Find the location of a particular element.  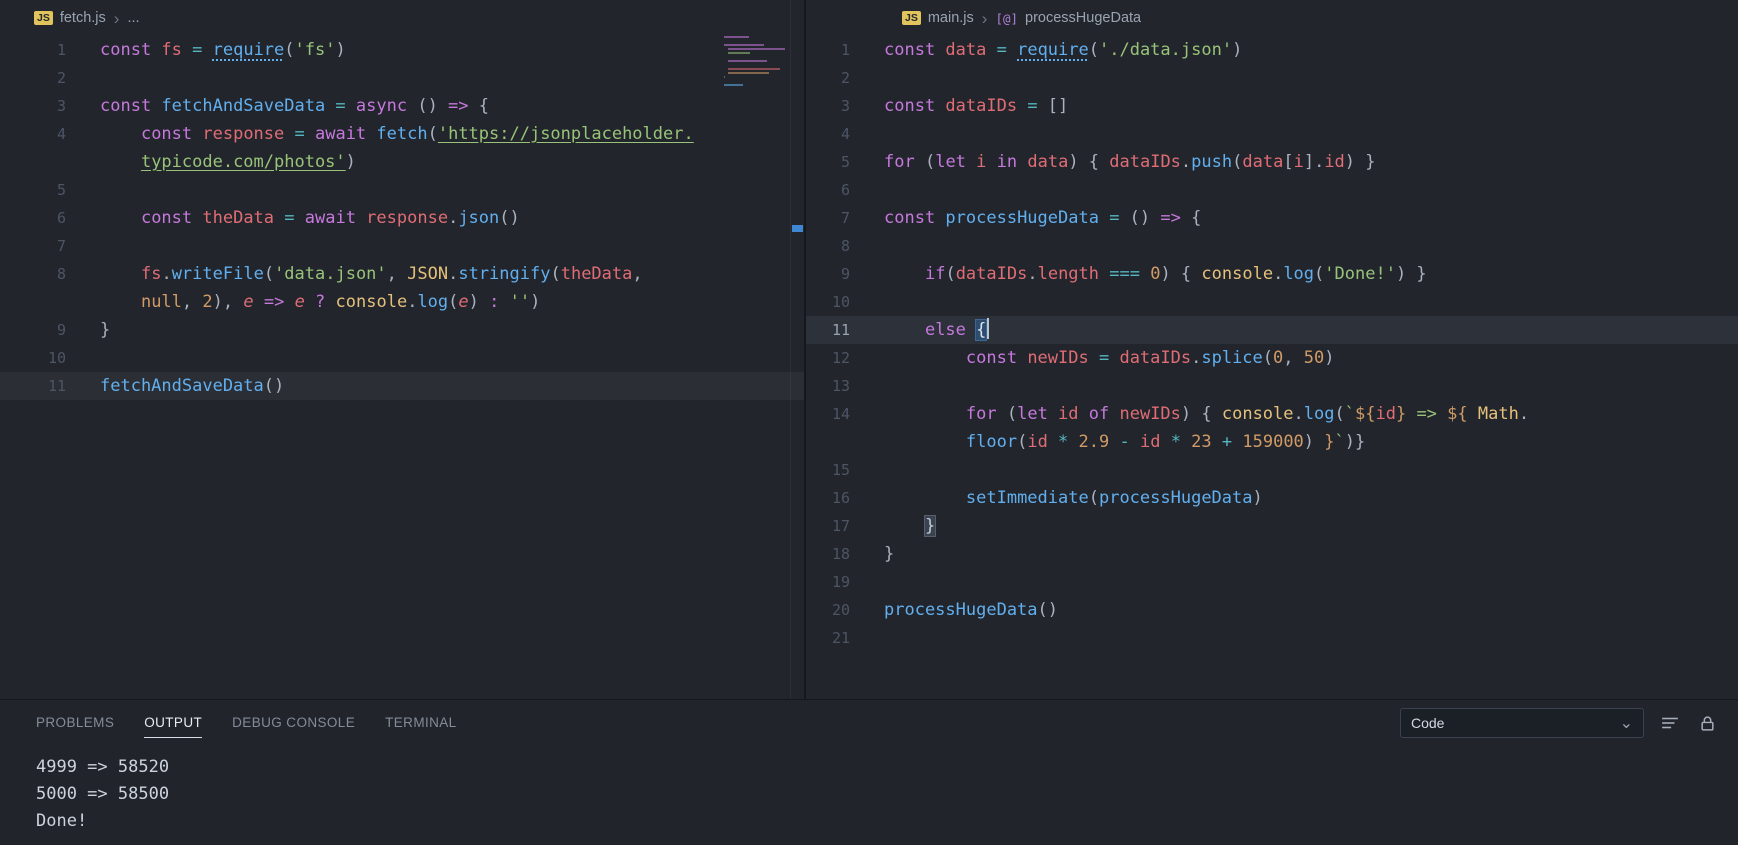

line-number: 16 is located at coordinates (828, 498).